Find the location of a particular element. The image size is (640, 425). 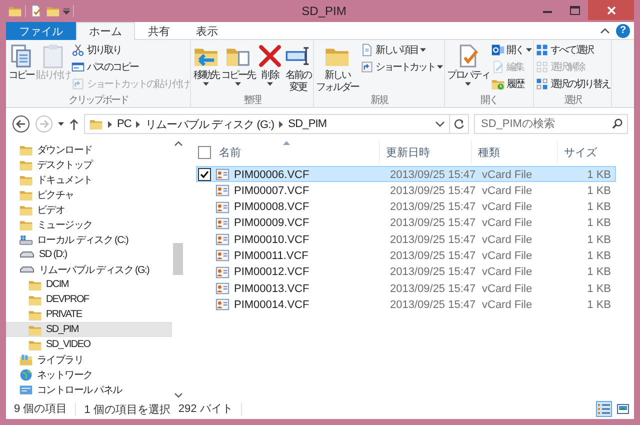

chevron-icon is located at coordinates (281, 124).